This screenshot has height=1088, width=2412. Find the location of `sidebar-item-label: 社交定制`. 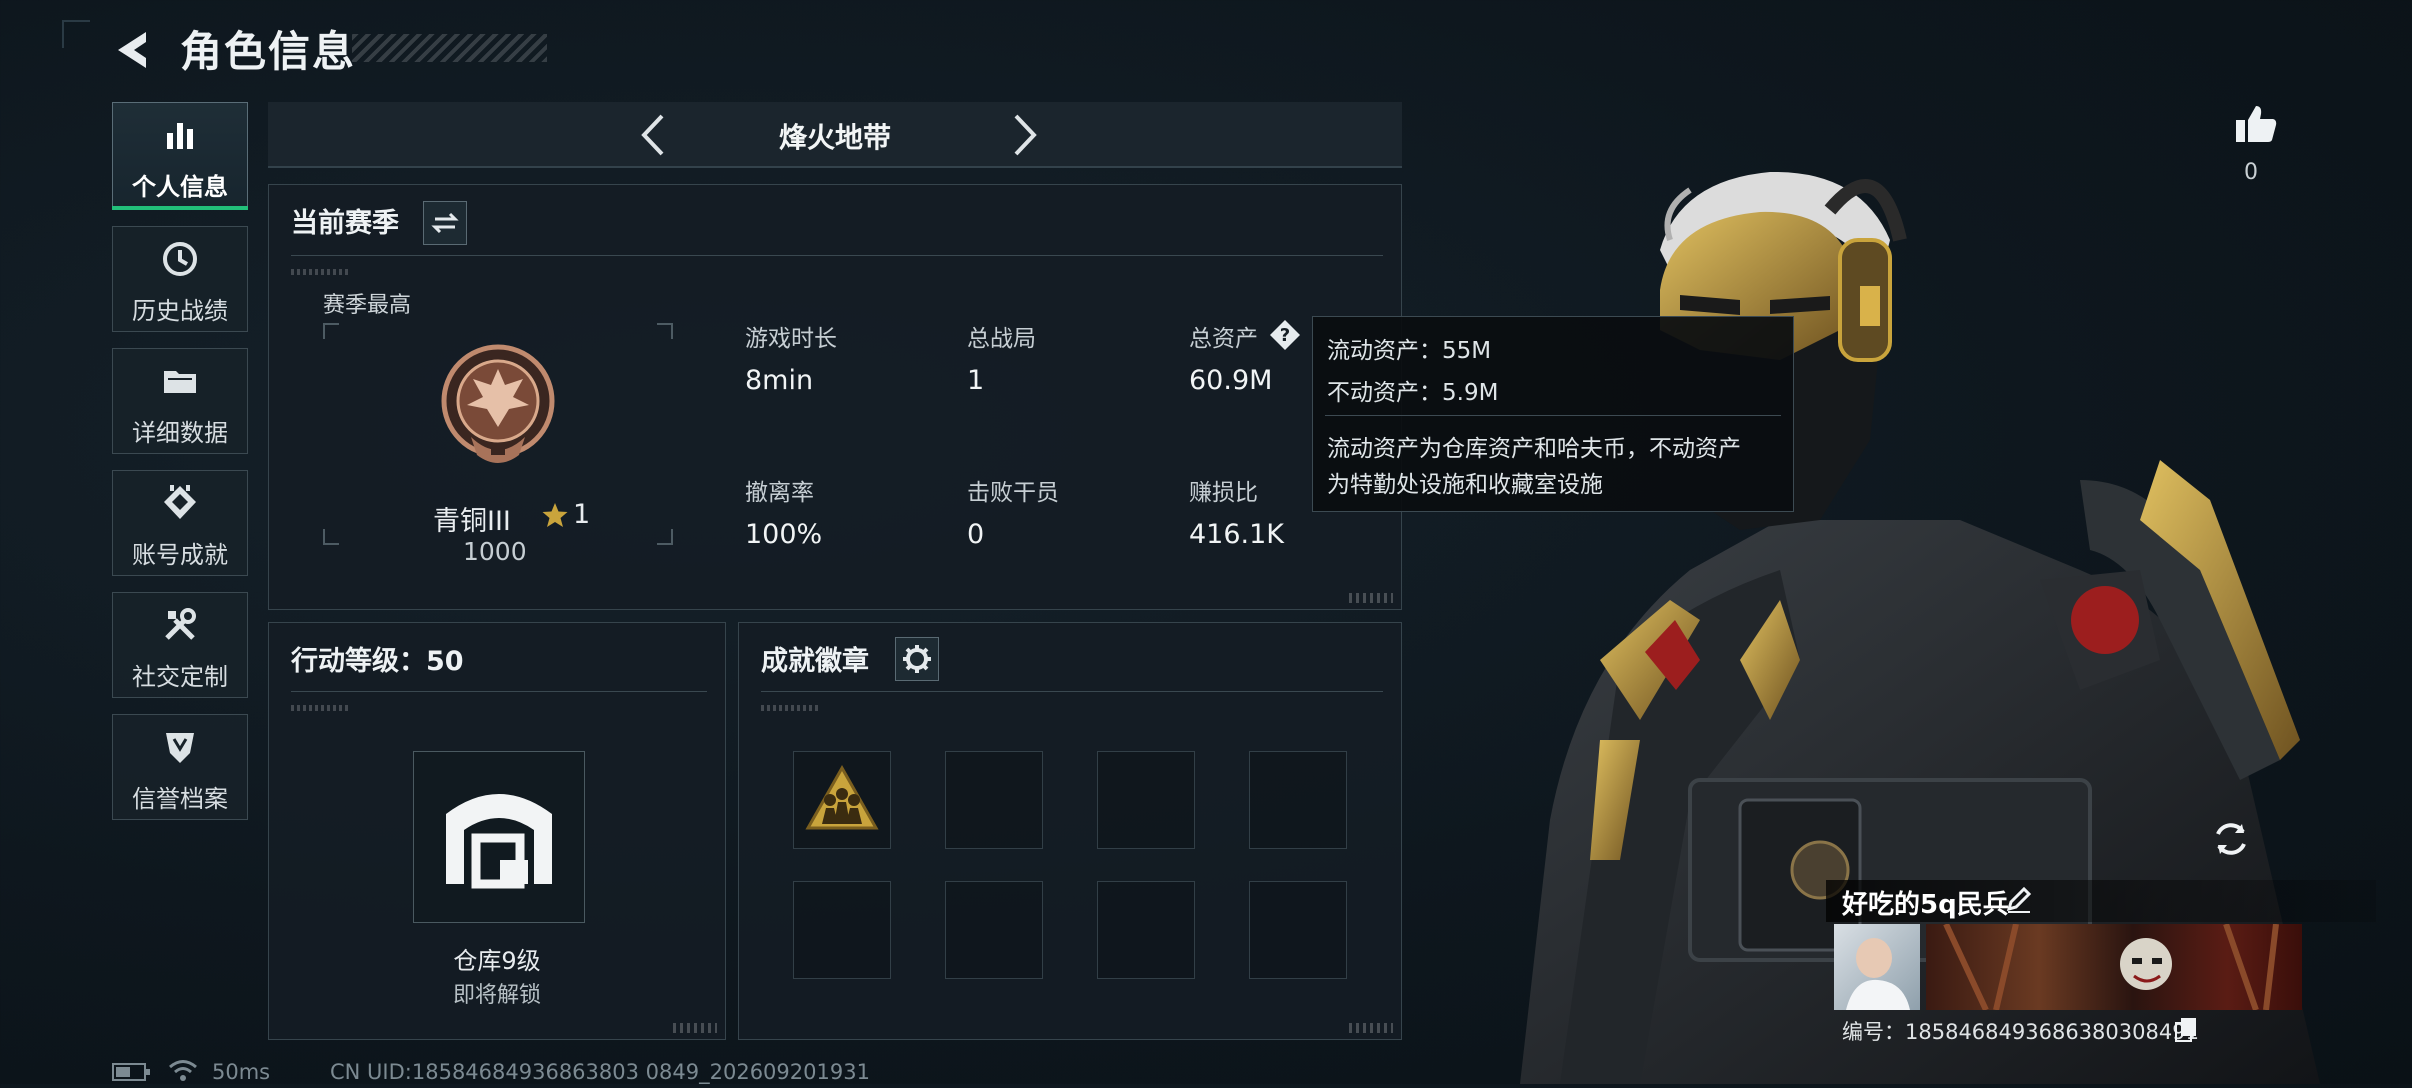

sidebar-item-label: 社交定制 is located at coordinates (180, 677).